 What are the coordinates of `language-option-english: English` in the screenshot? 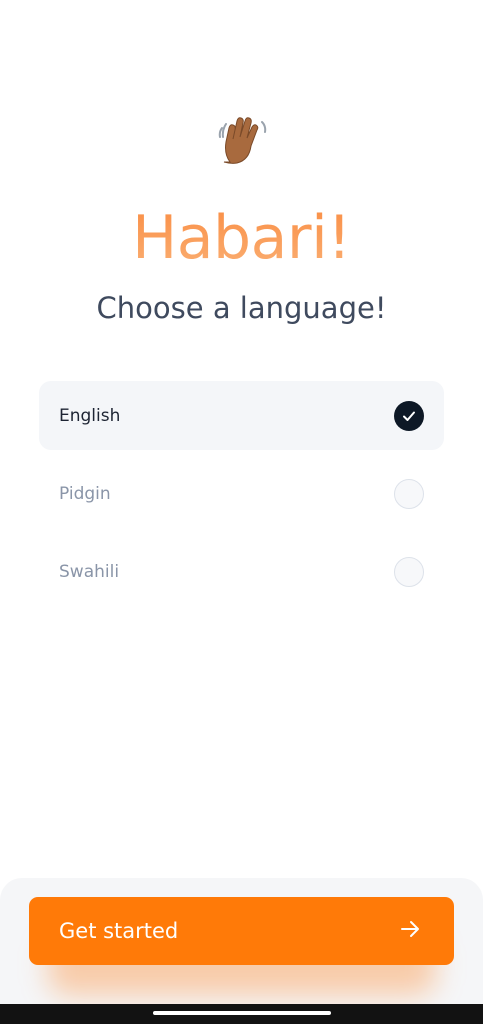 It's located at (241, 415).